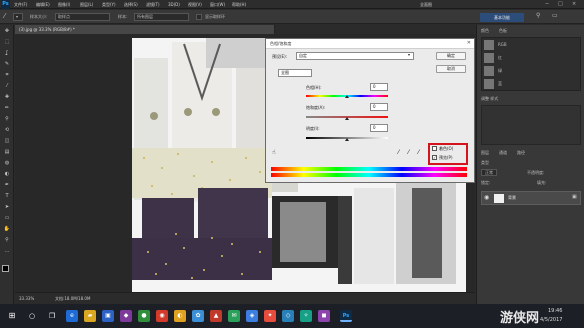 The height and width of the screenshot is (328, 584). I want to click on app-icon: ✿, so click(198, 316).